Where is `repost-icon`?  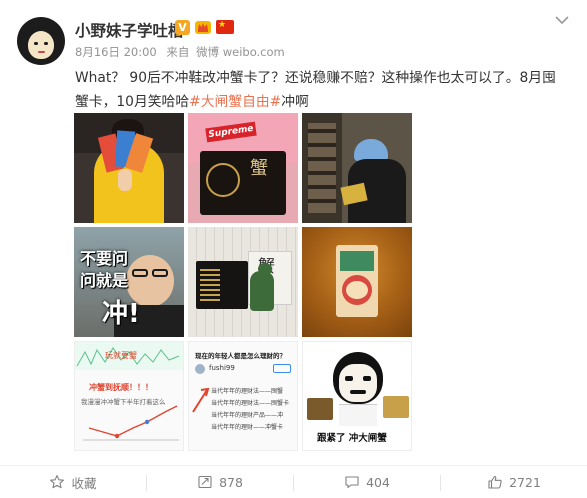
repost-icon is located at coordinates (205, 482).